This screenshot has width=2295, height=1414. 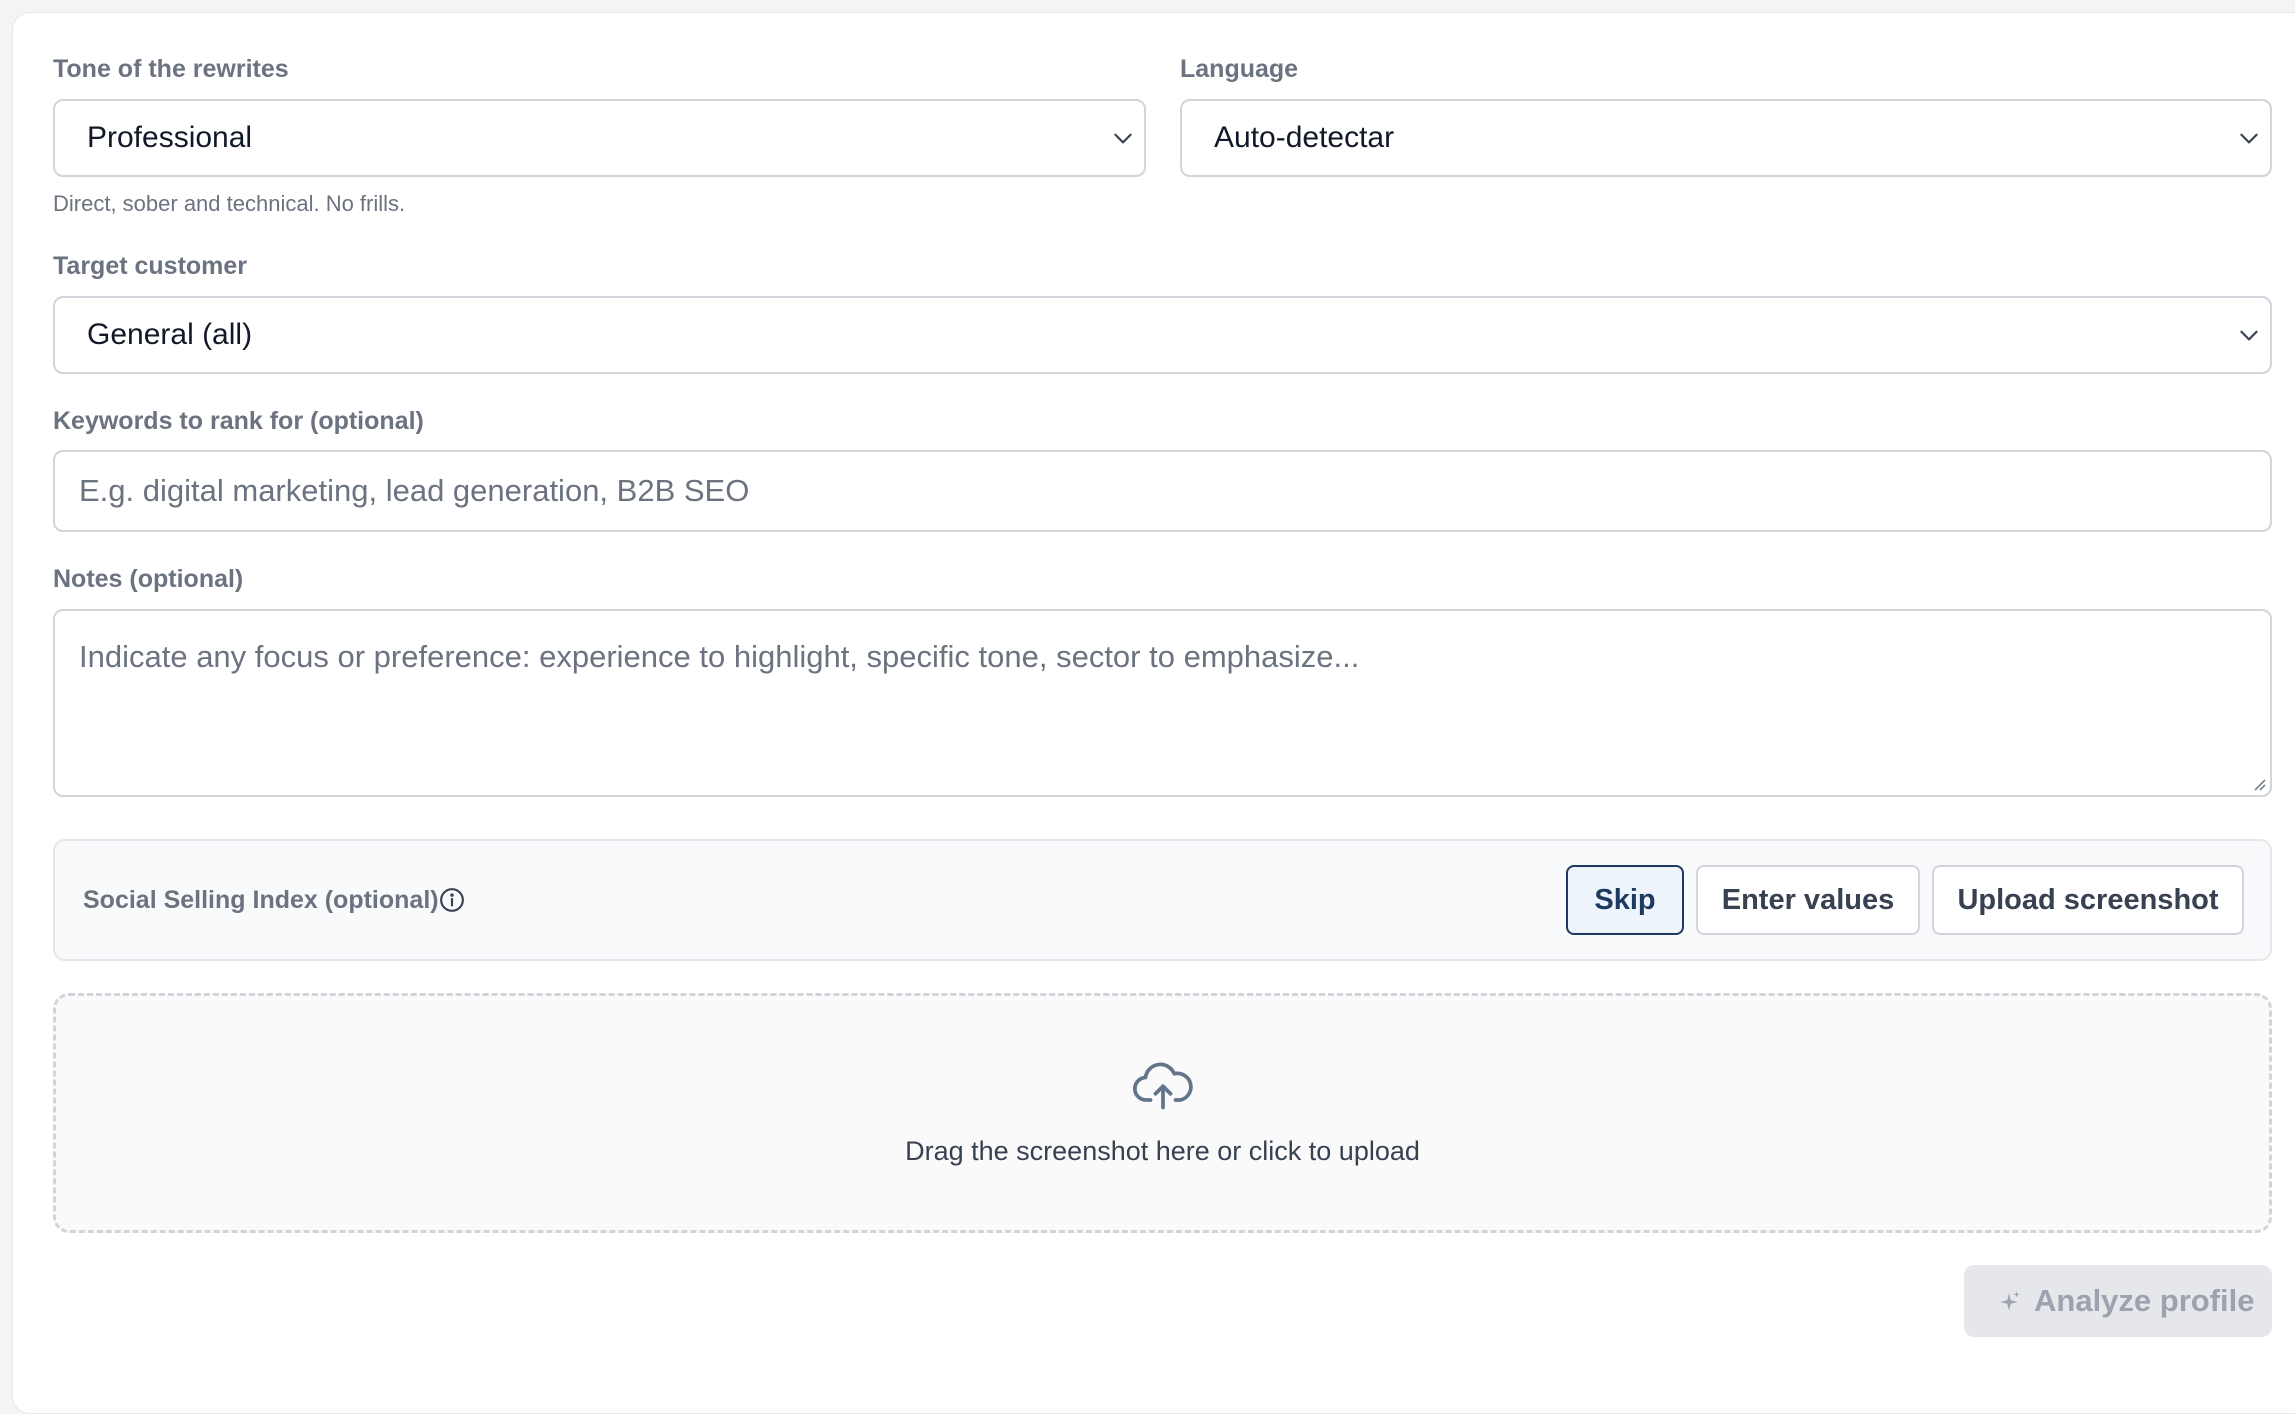 I want to click on language-select: Auto-detectar, so click(x=1726, y=138).